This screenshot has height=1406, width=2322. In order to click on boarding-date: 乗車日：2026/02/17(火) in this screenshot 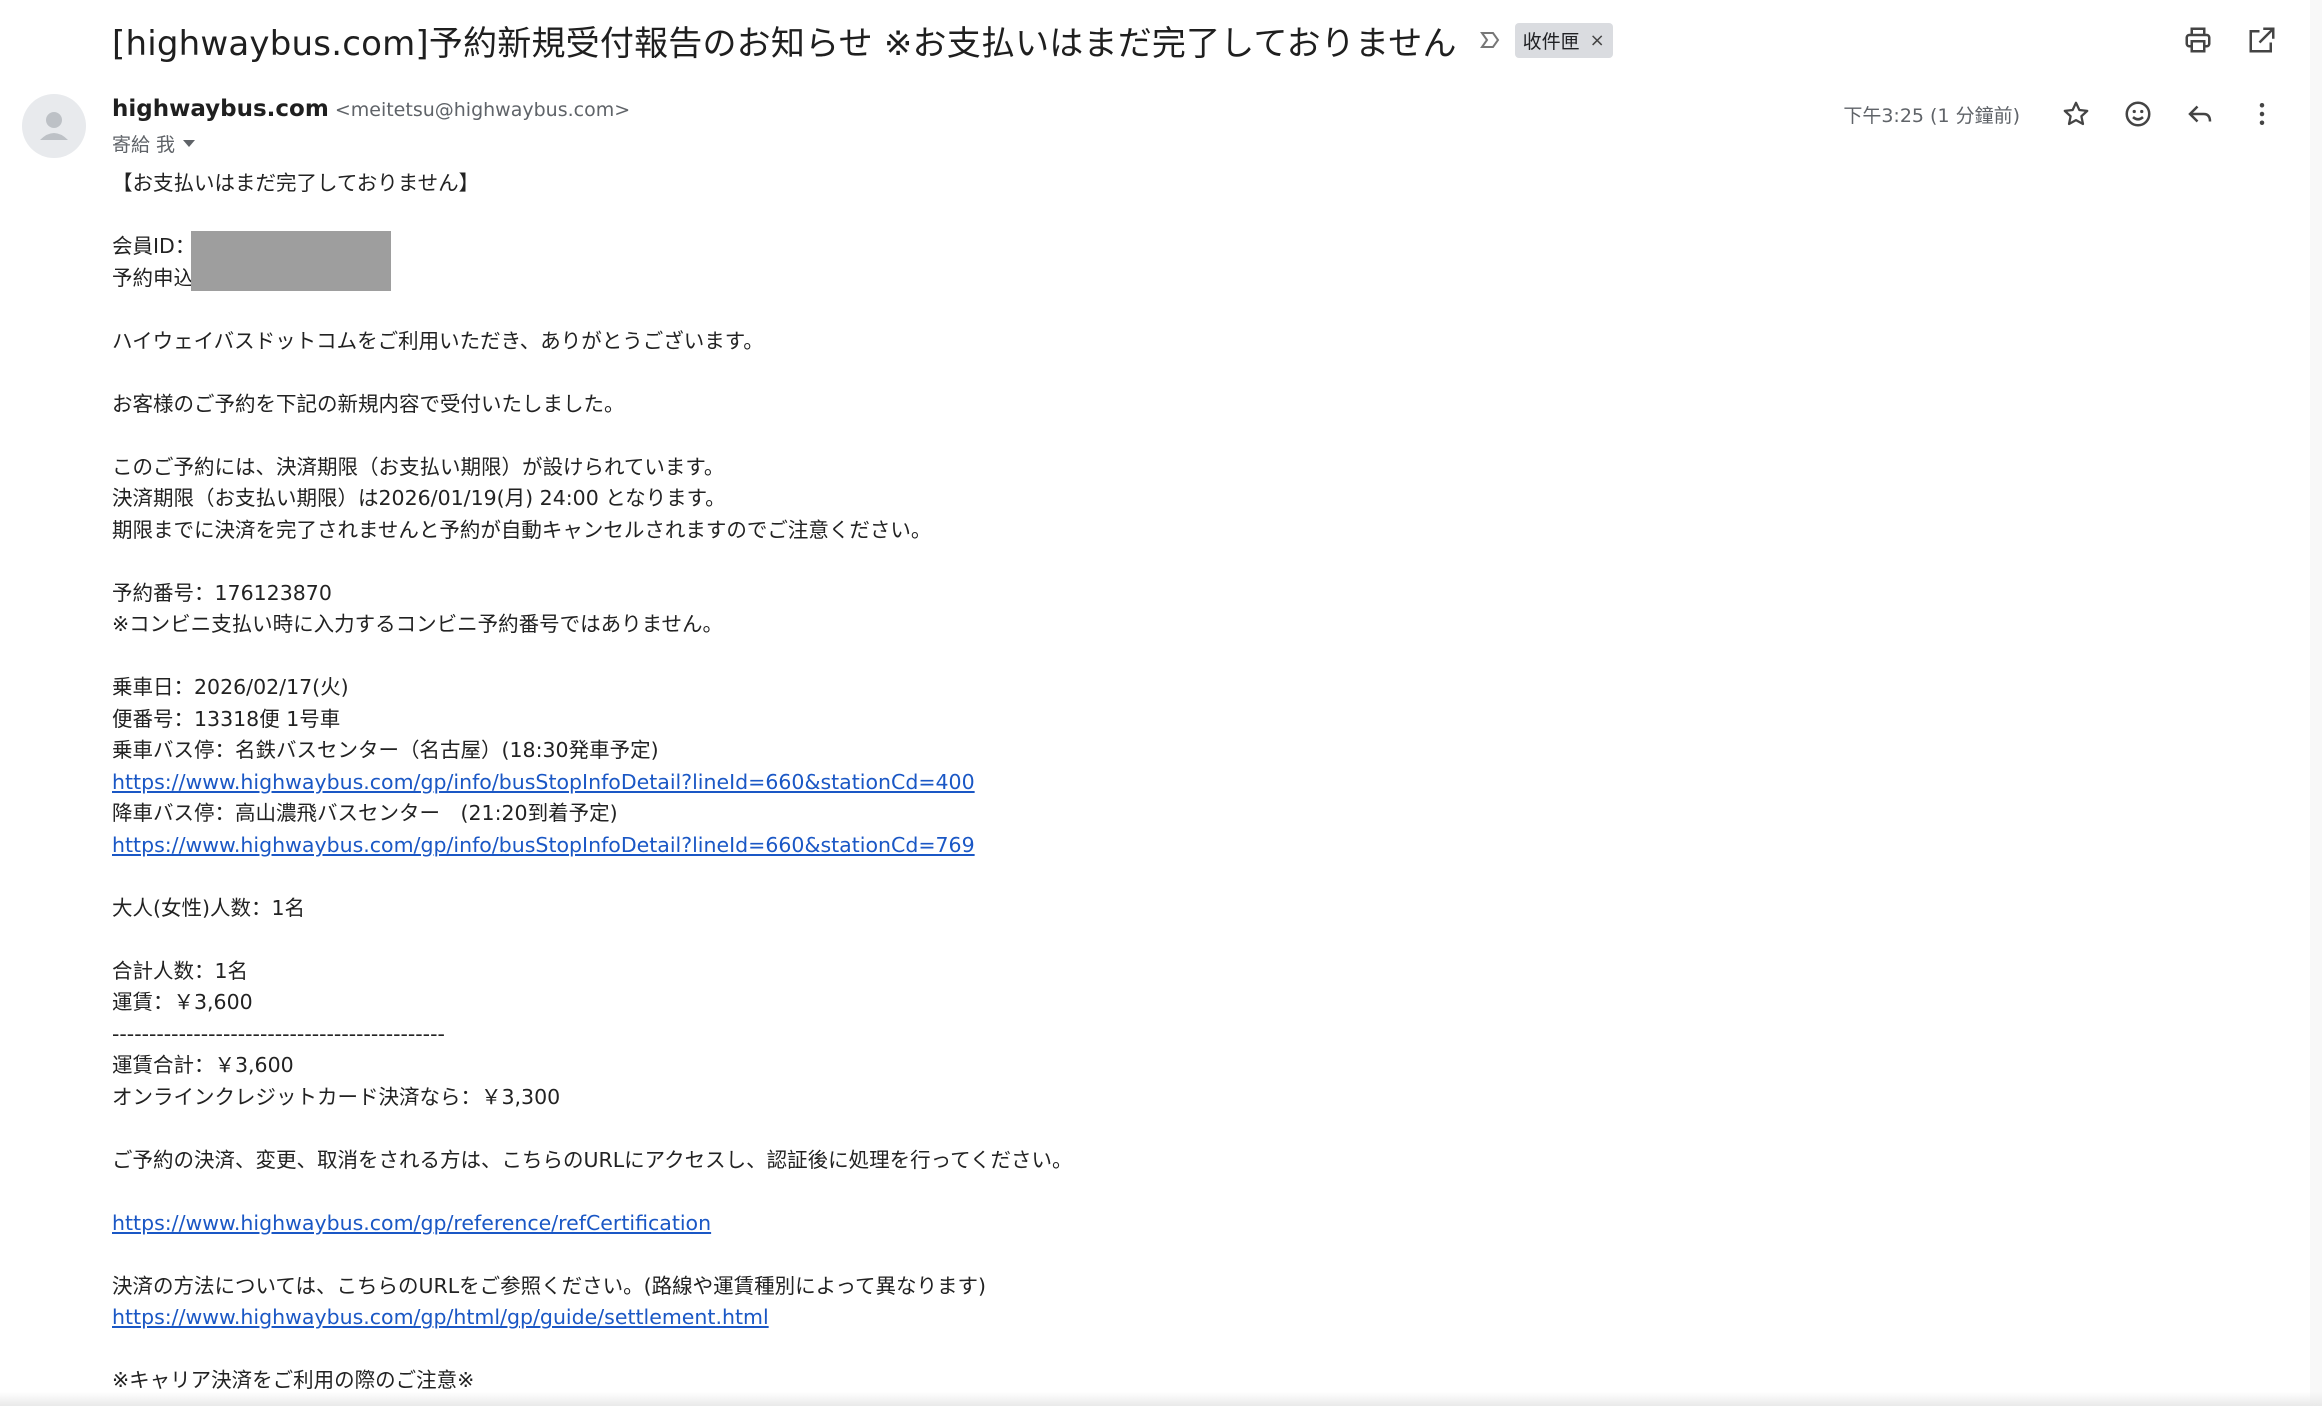, I will do `click(230, 687)`.